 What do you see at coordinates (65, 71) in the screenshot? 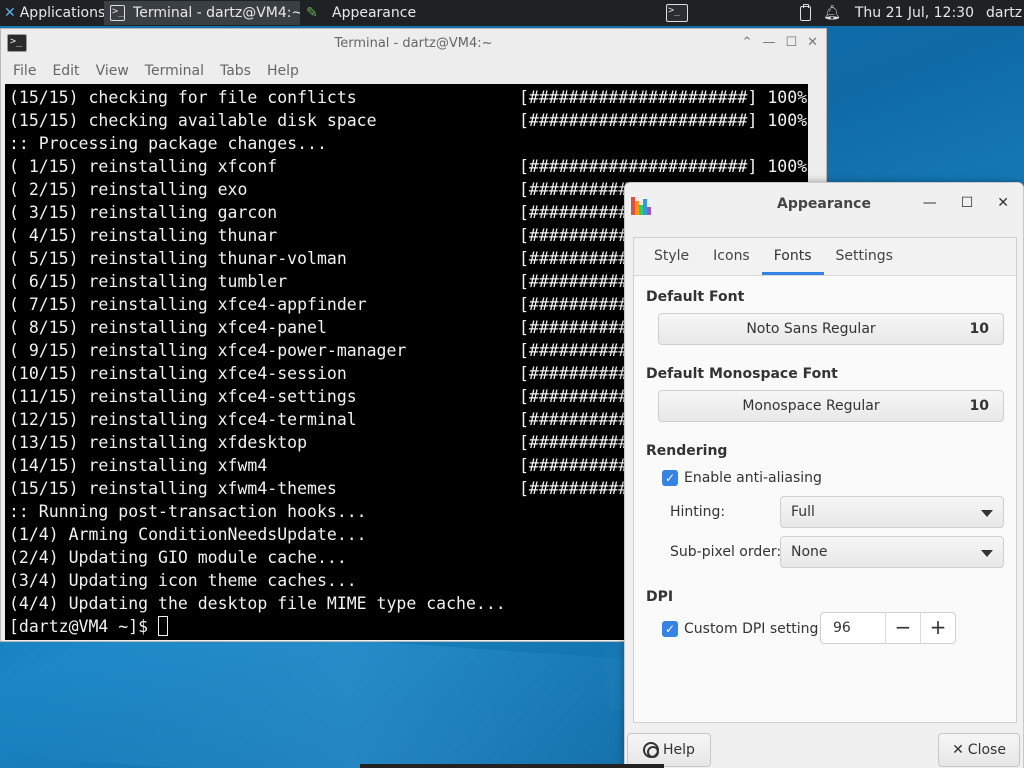
I see `menu-edit: Edit` at bounding box center [65, 71].